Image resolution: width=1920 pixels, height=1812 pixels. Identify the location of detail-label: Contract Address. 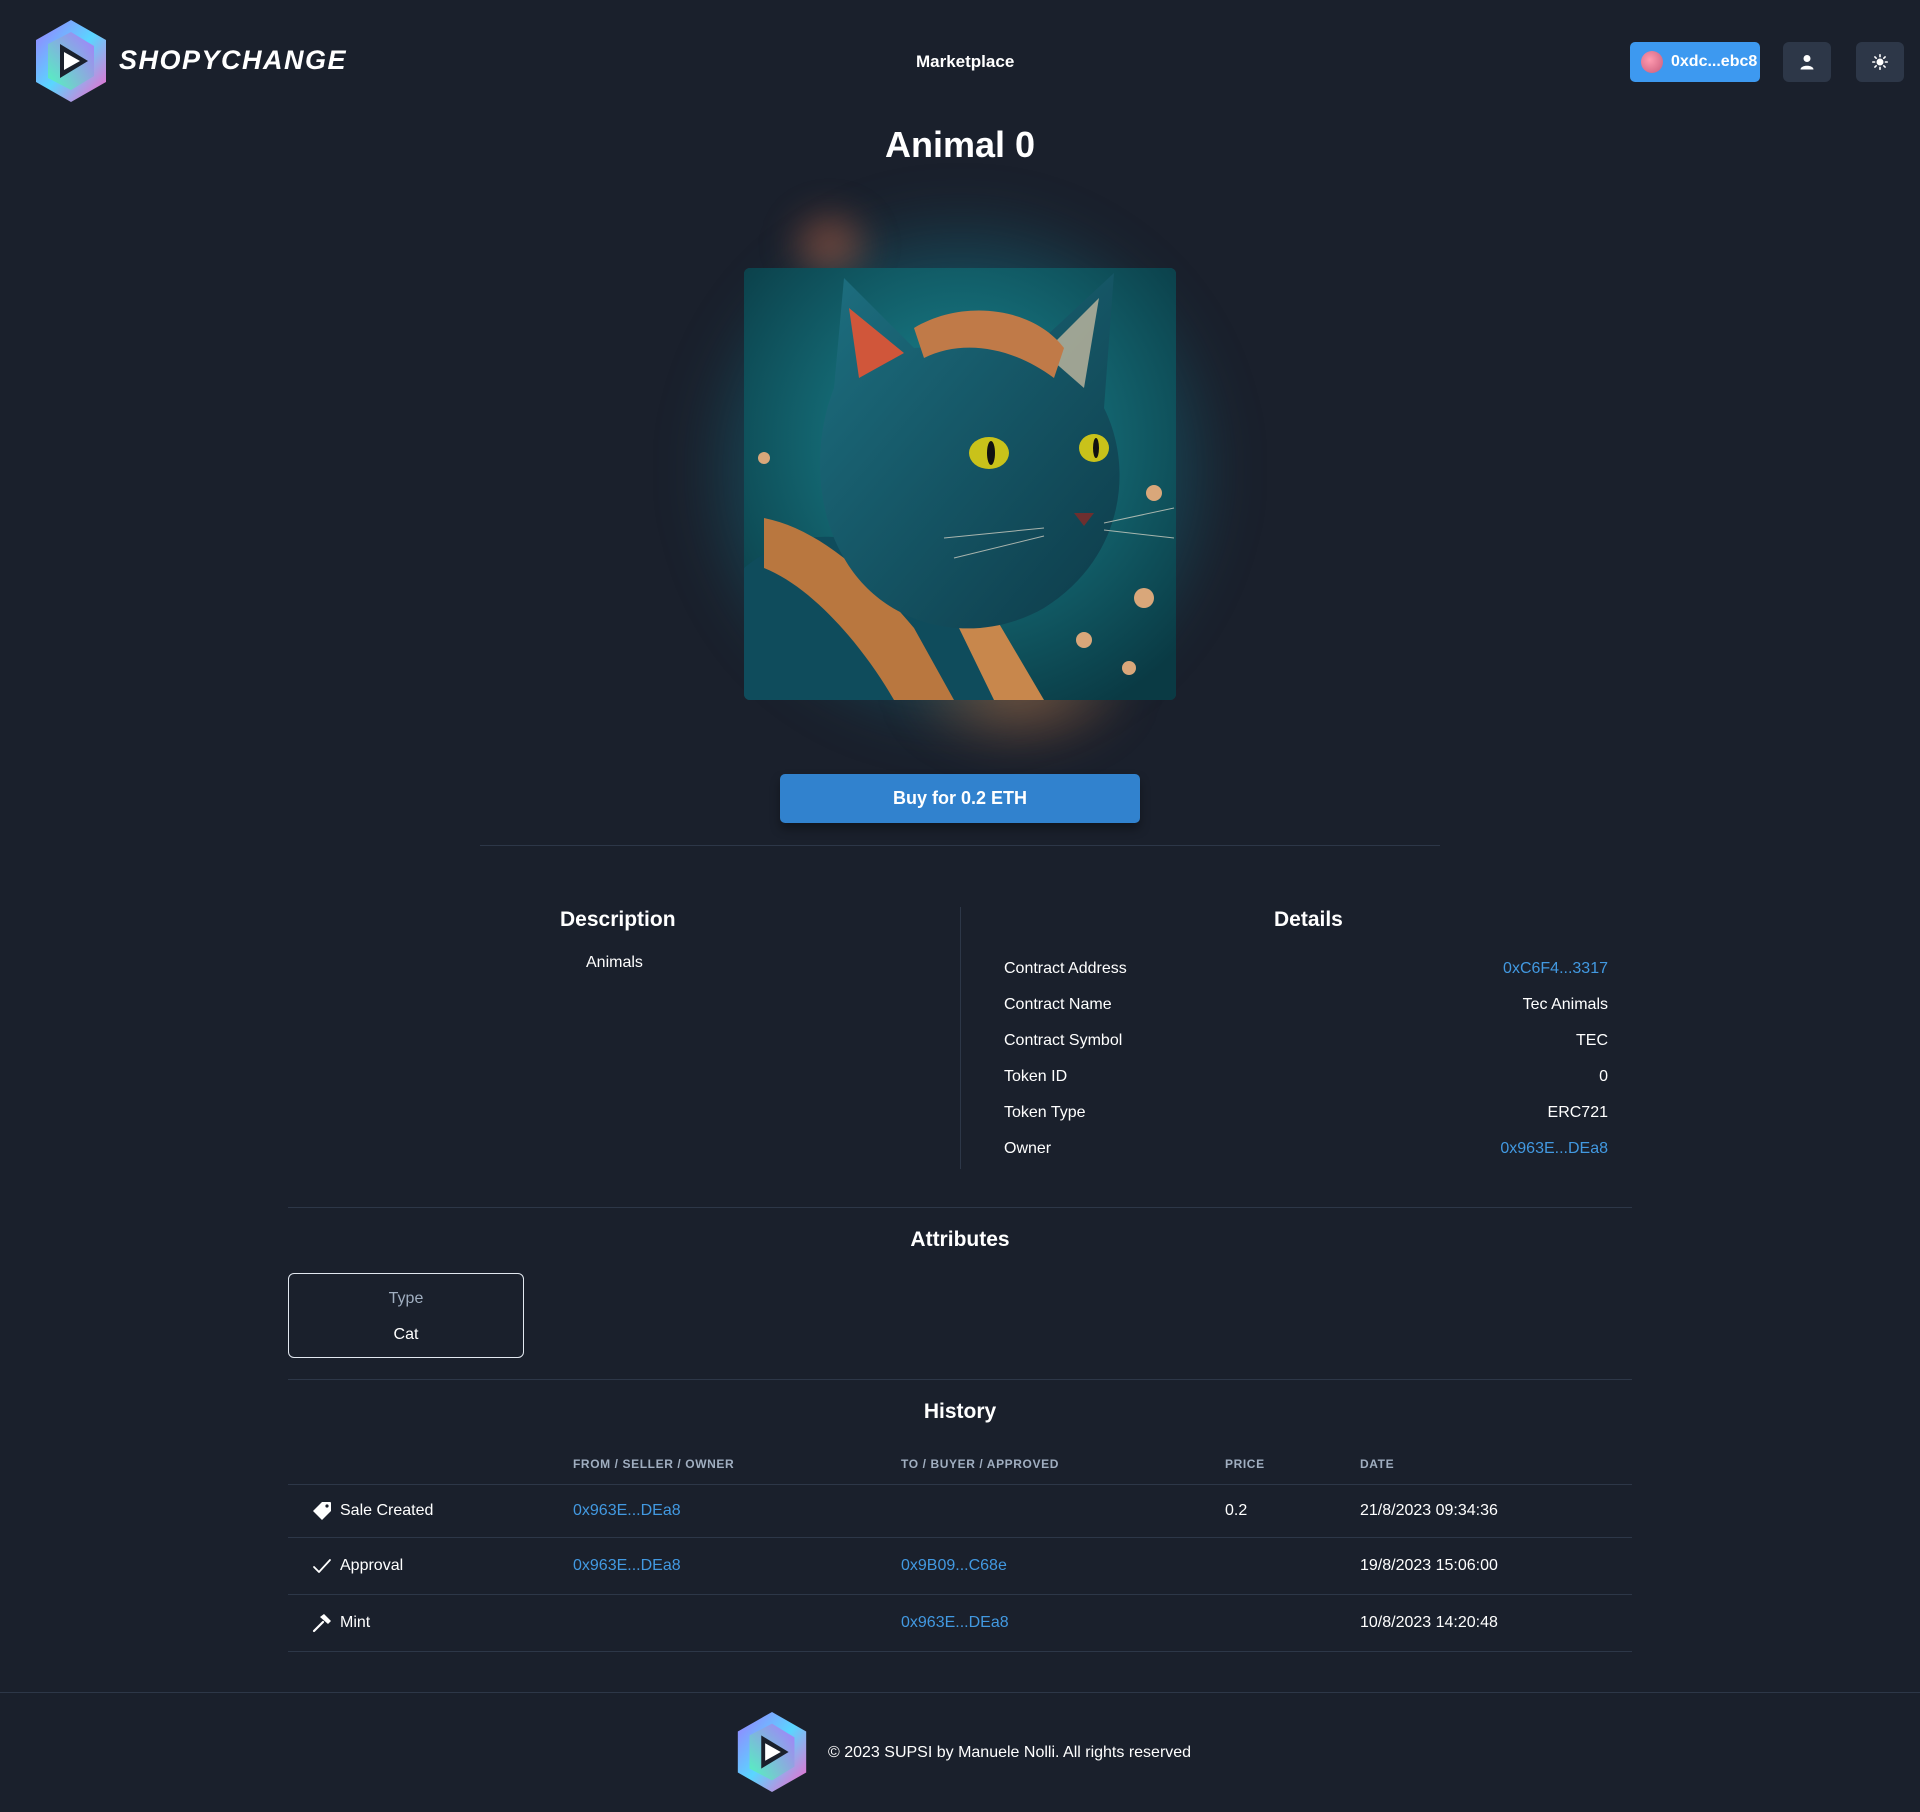
(1065, 968).